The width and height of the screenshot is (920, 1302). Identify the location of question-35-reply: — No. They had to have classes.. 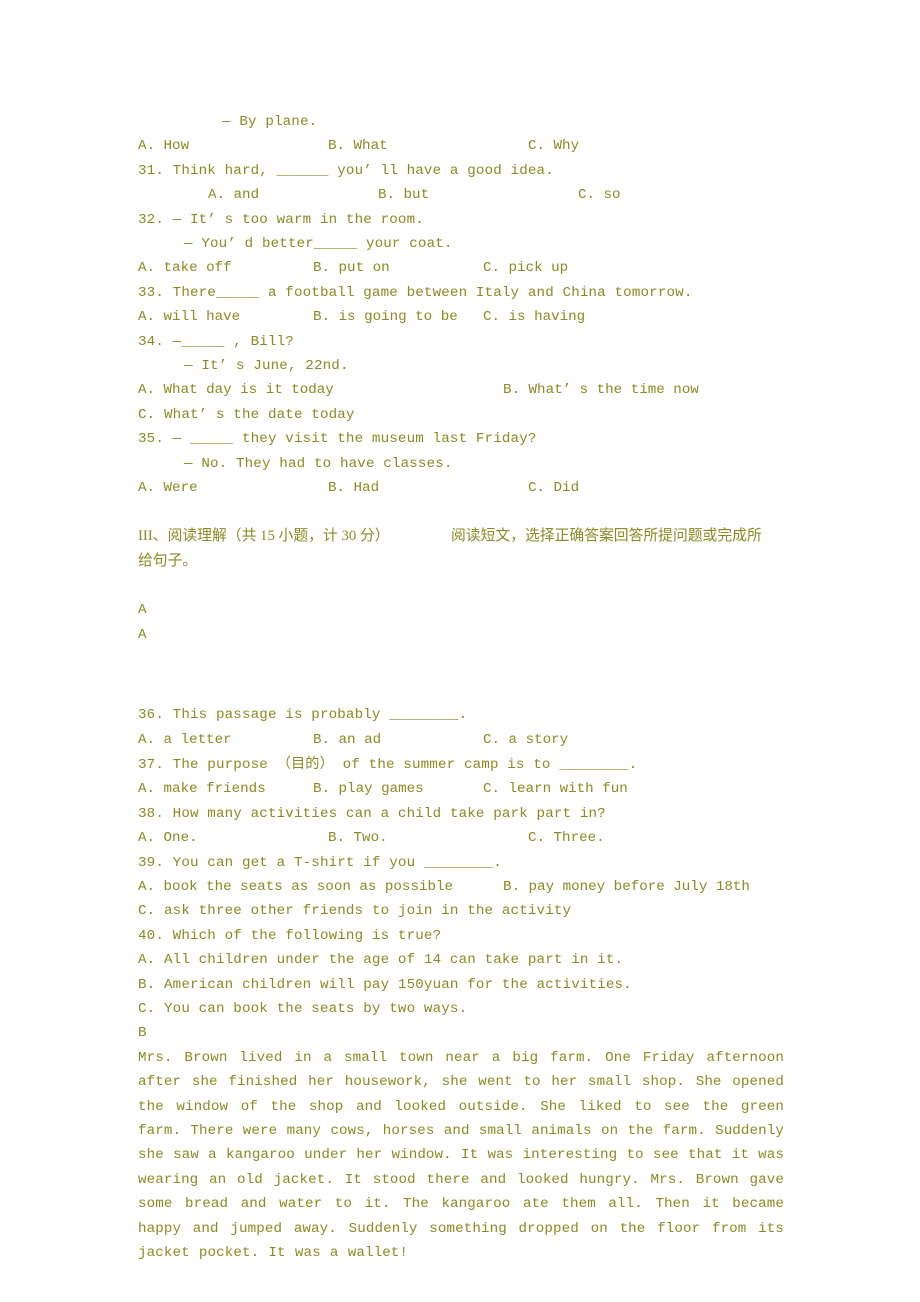
(318, 463).